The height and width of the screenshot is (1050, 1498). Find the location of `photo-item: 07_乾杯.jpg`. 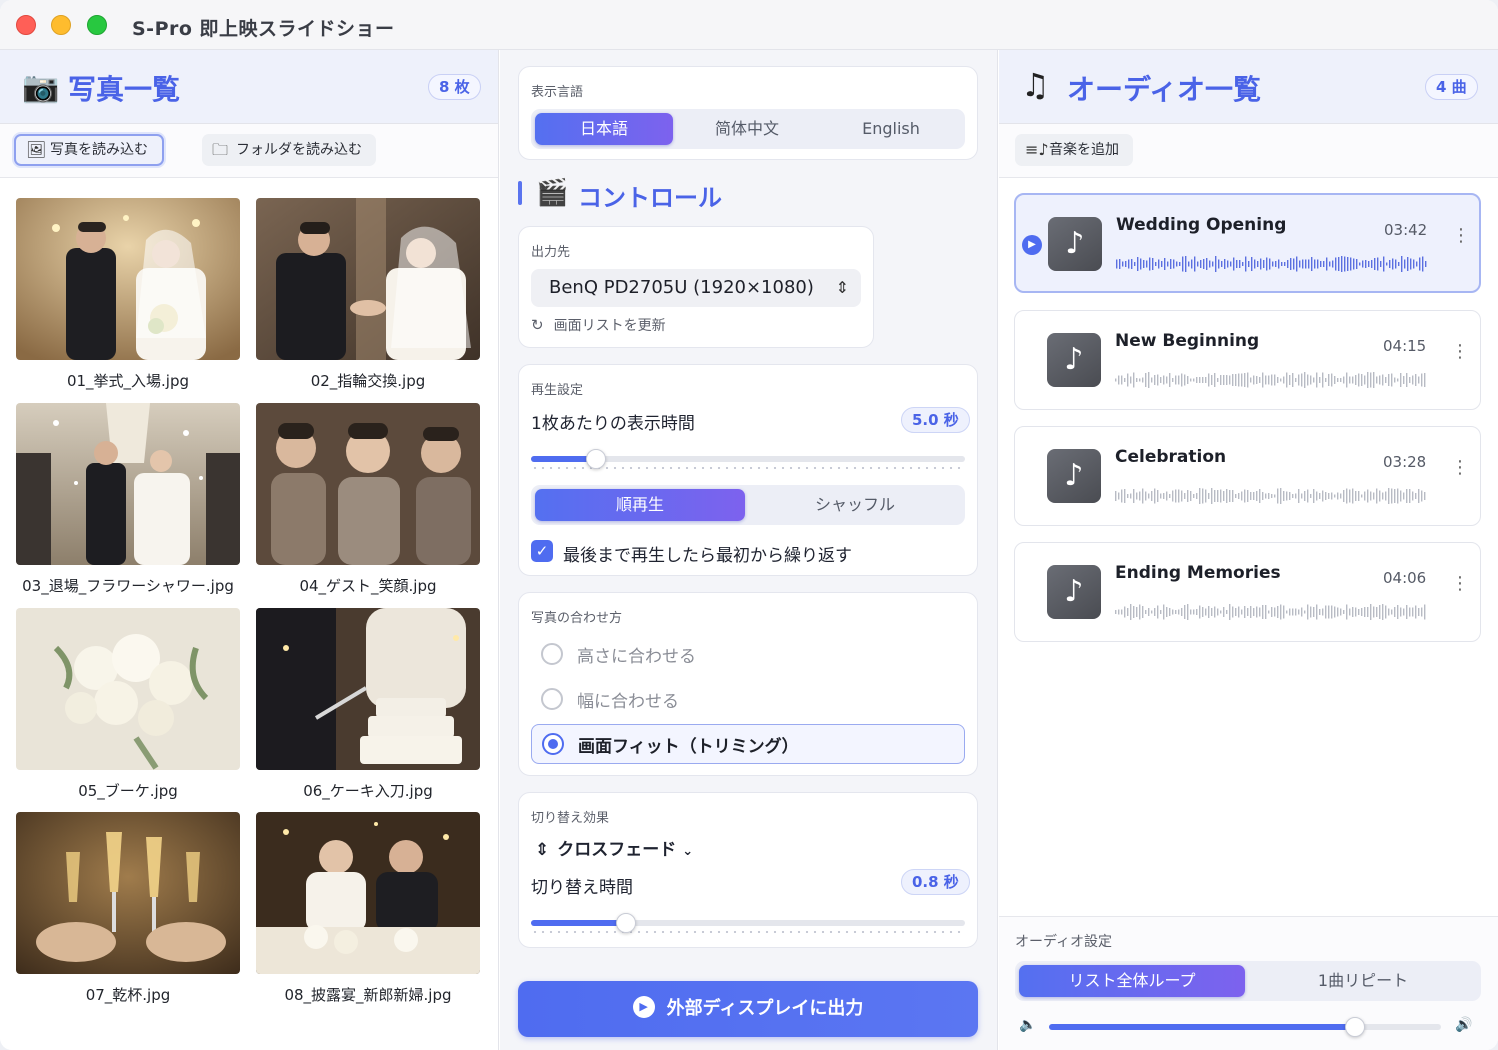

photo-item: 07_乾杯.jpg is located at coordinates (128, 908).